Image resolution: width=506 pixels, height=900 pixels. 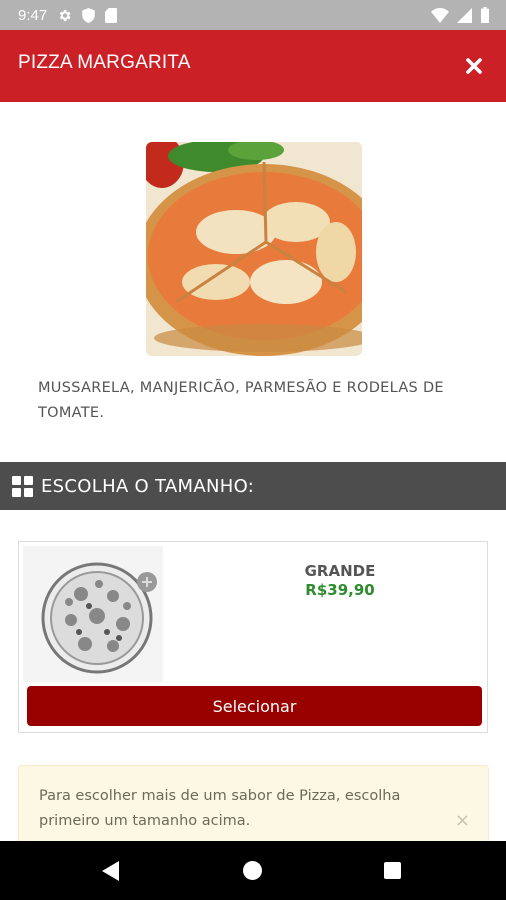 What do you see at coordinates (64, 15) in the screenshot?
I see `gear-icon` at bounding box center [64, 15].